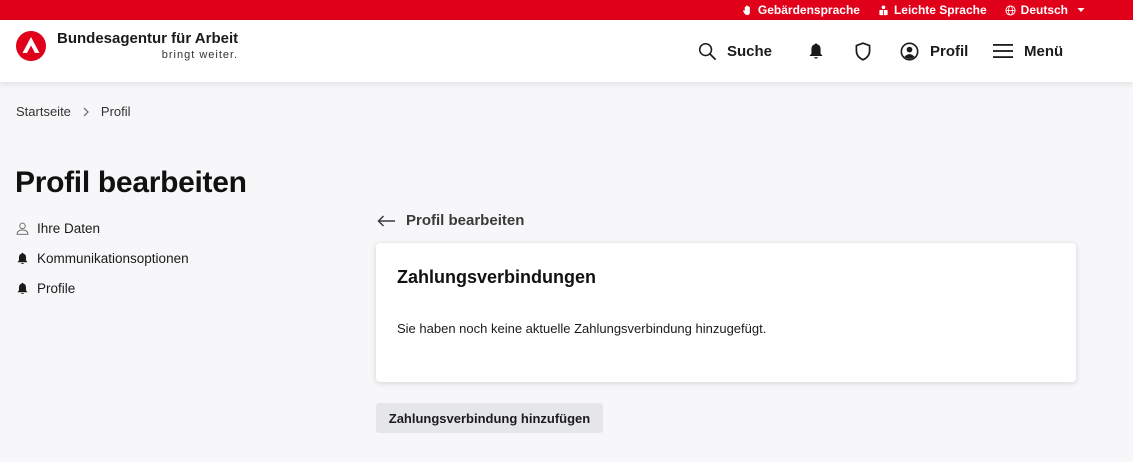 Image resolution: width=1133 pixels, height=462 pixels. What do you see at coordinates (200, 55) in the screenshot?
I see `logo-slogan: bringt weiter.` at bounding box center [200, 55].